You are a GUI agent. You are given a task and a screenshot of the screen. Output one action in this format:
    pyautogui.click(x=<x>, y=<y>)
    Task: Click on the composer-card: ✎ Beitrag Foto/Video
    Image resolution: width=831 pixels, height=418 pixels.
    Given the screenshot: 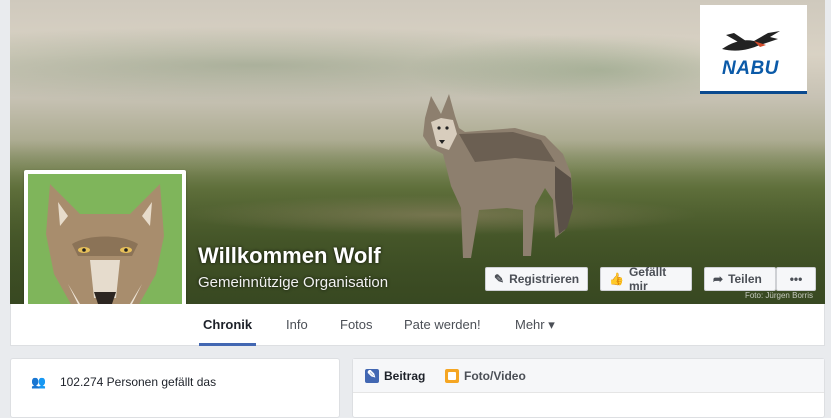 What is the action you would take?
    pyautogui.click(x=588, y=388)
    